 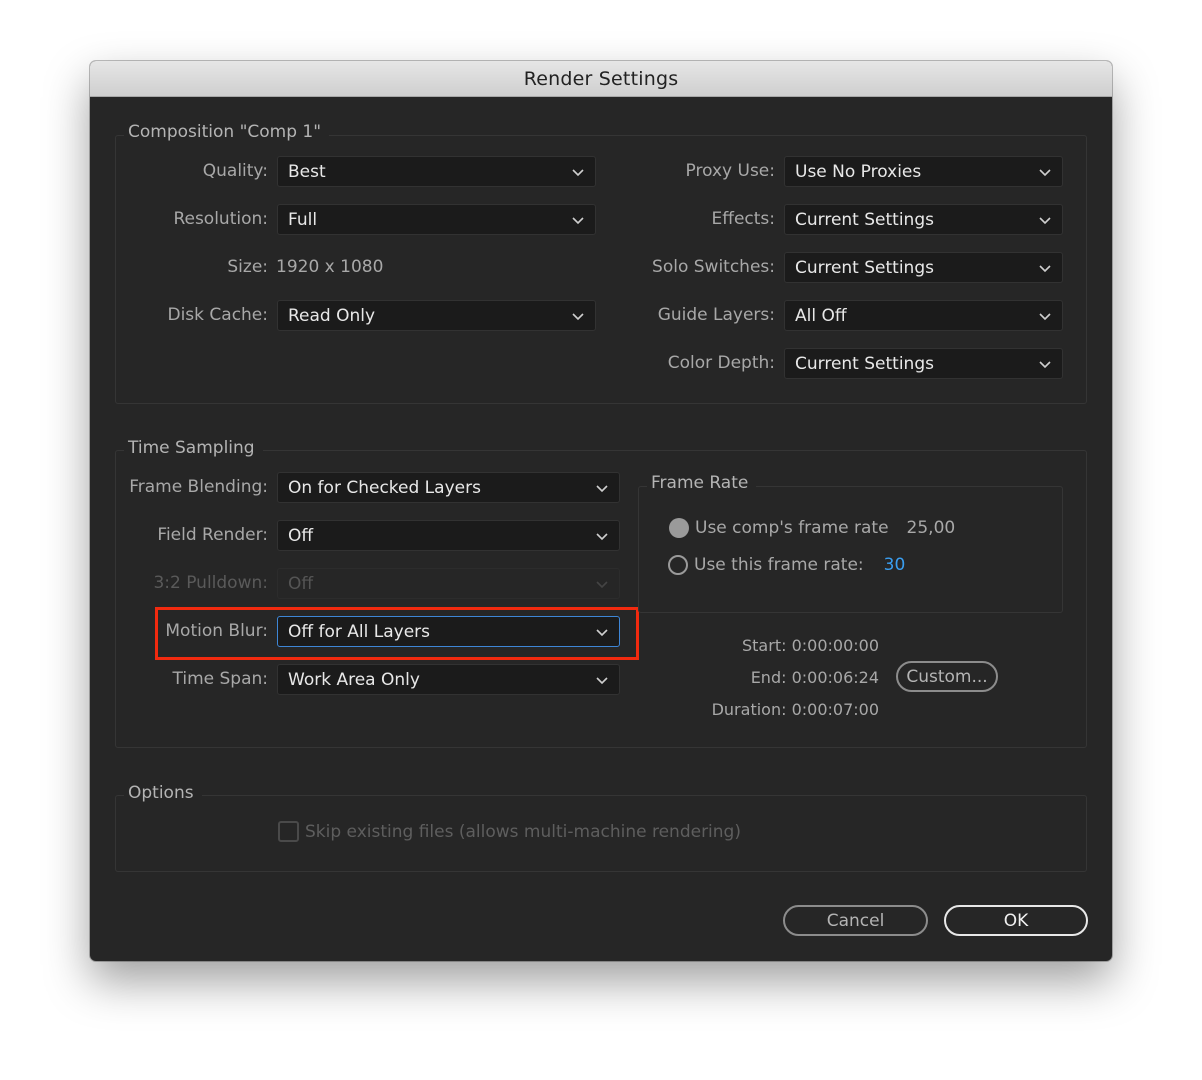 What do you see at coordinates (220, 679) in the screenshot?
I see `time-span-label: Time Span:` at bounding box center [220, 679].